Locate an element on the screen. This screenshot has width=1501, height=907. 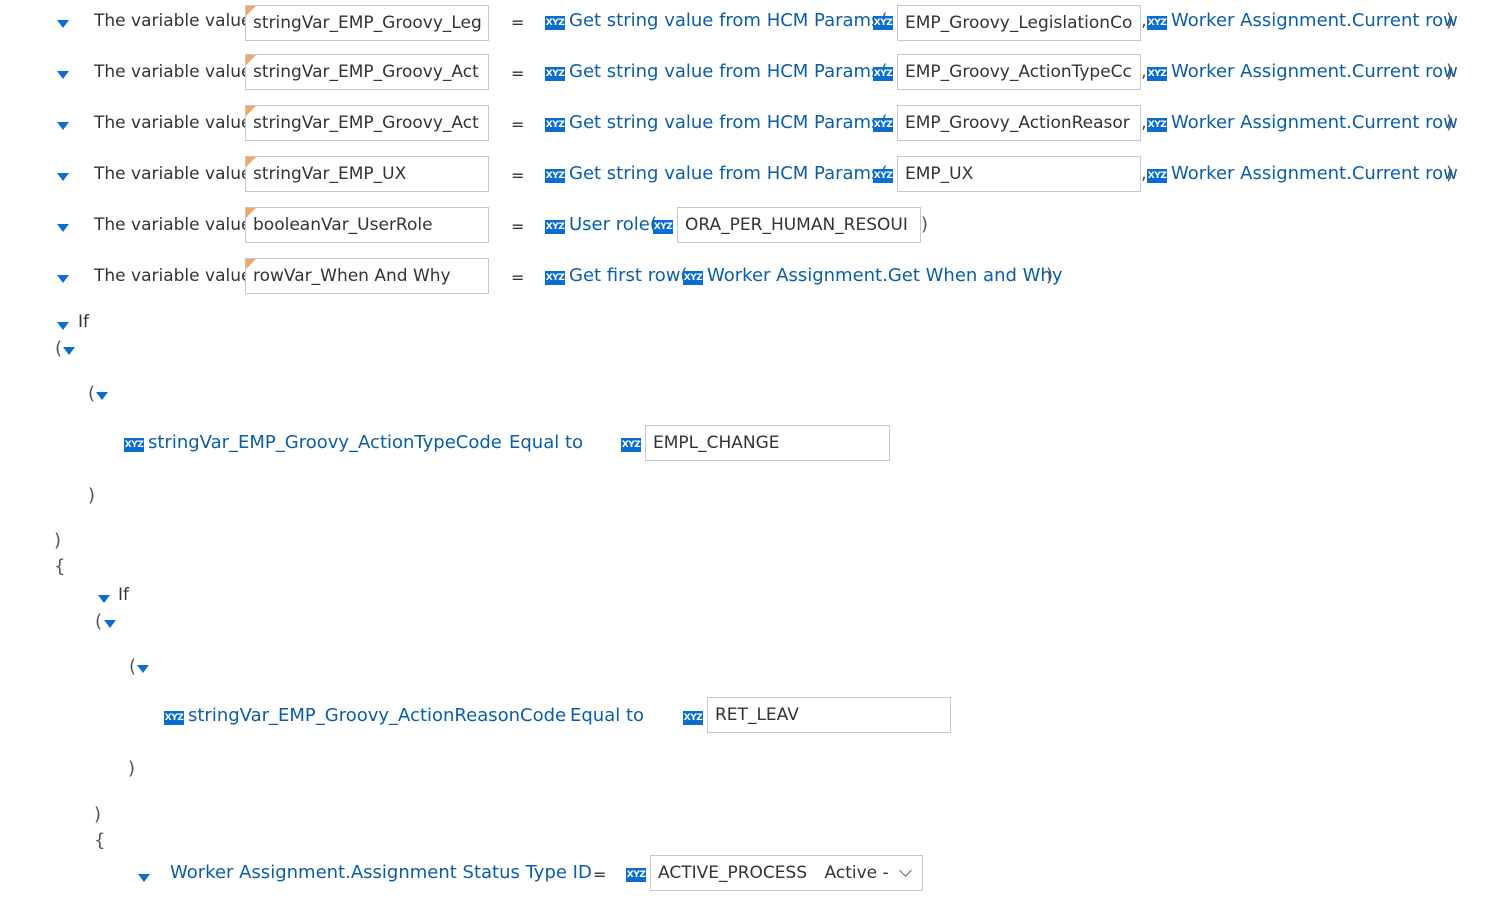
when-and-why-link: Worker Assignment.Get When and Why is located at coordinates (885, 275).